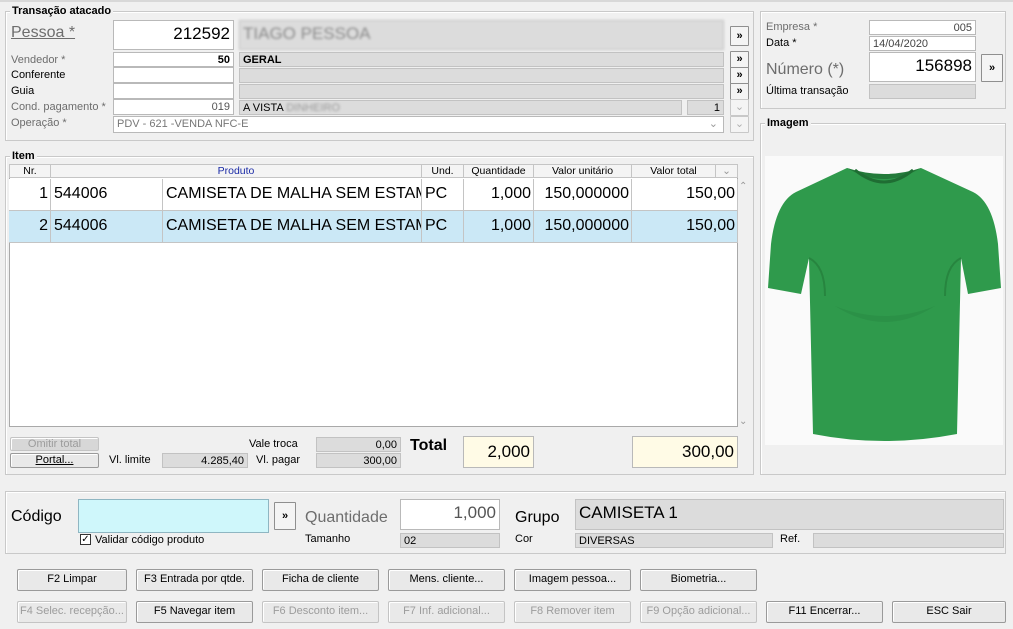 The height and width of the screenshot is (629, 1013). I want to click on data-input: 14/04/2020, so click(922, 43).